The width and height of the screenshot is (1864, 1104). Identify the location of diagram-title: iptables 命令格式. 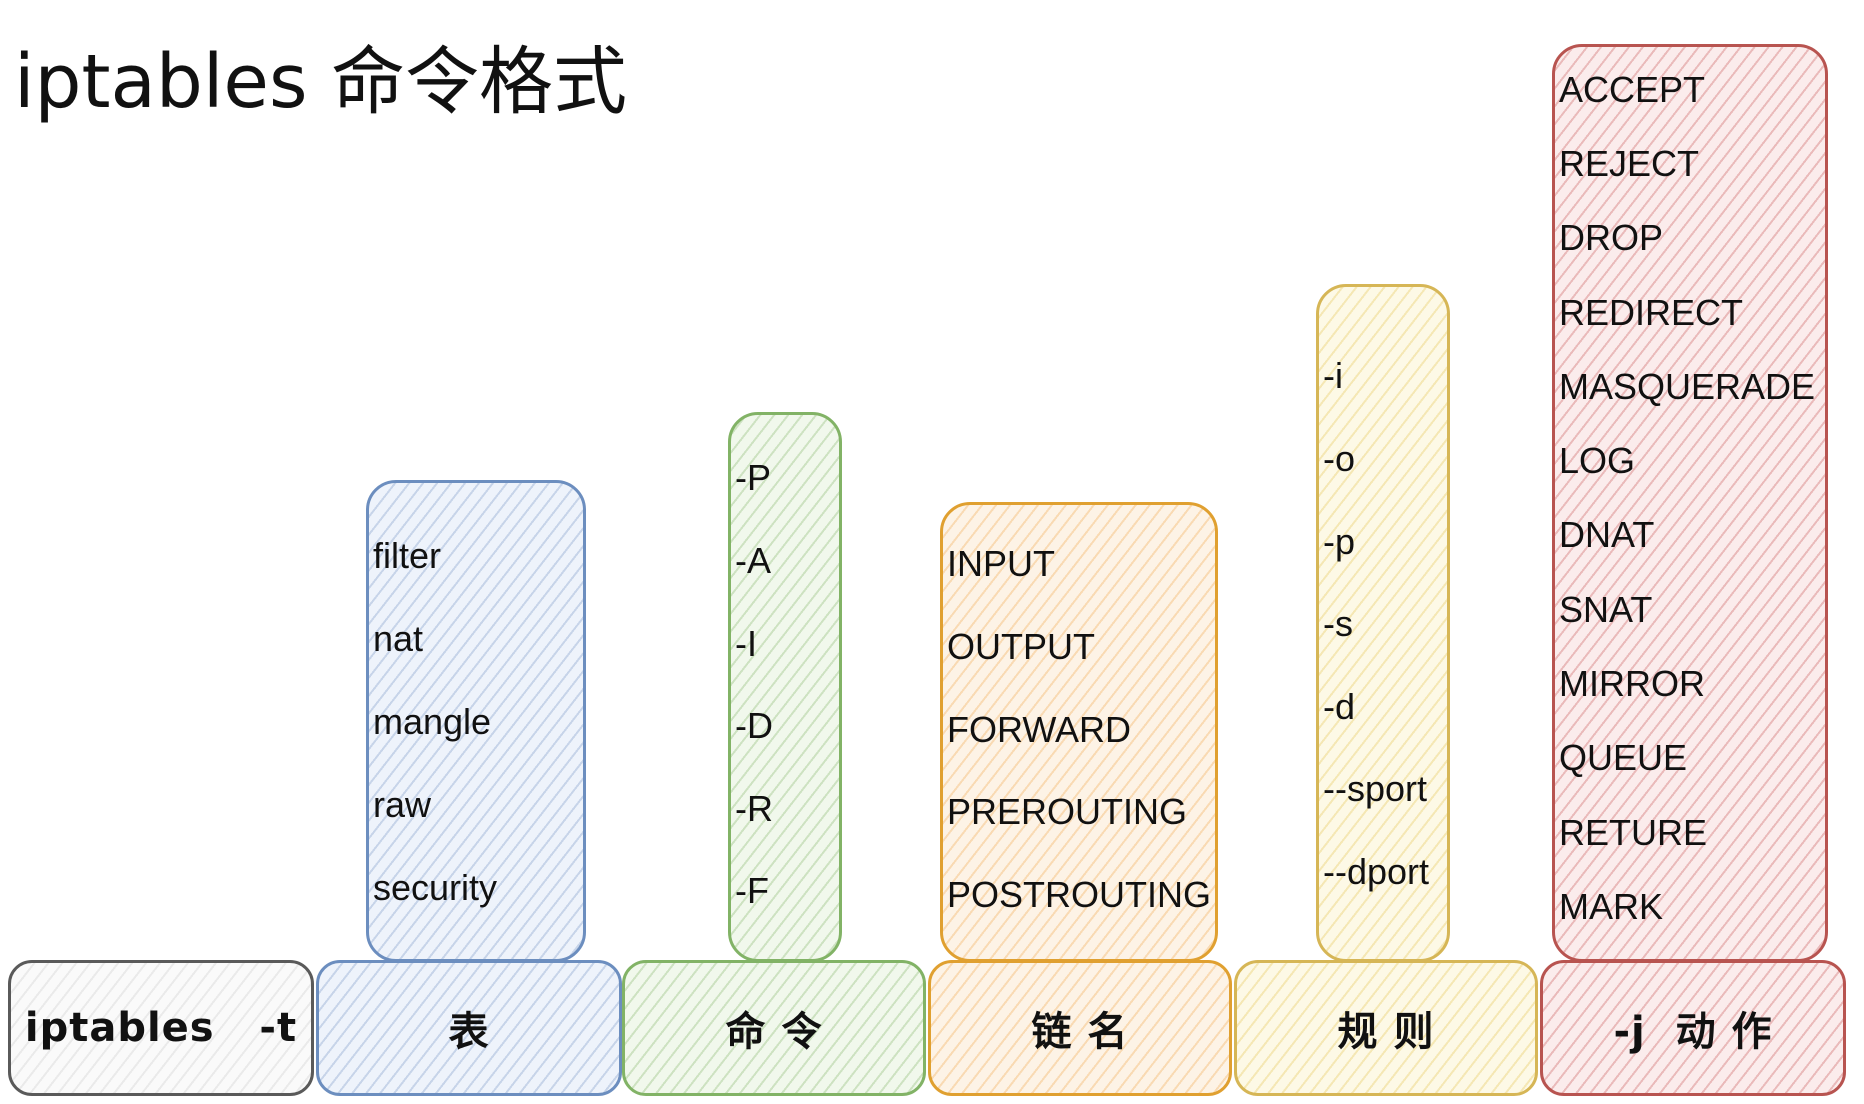
(321, 82).